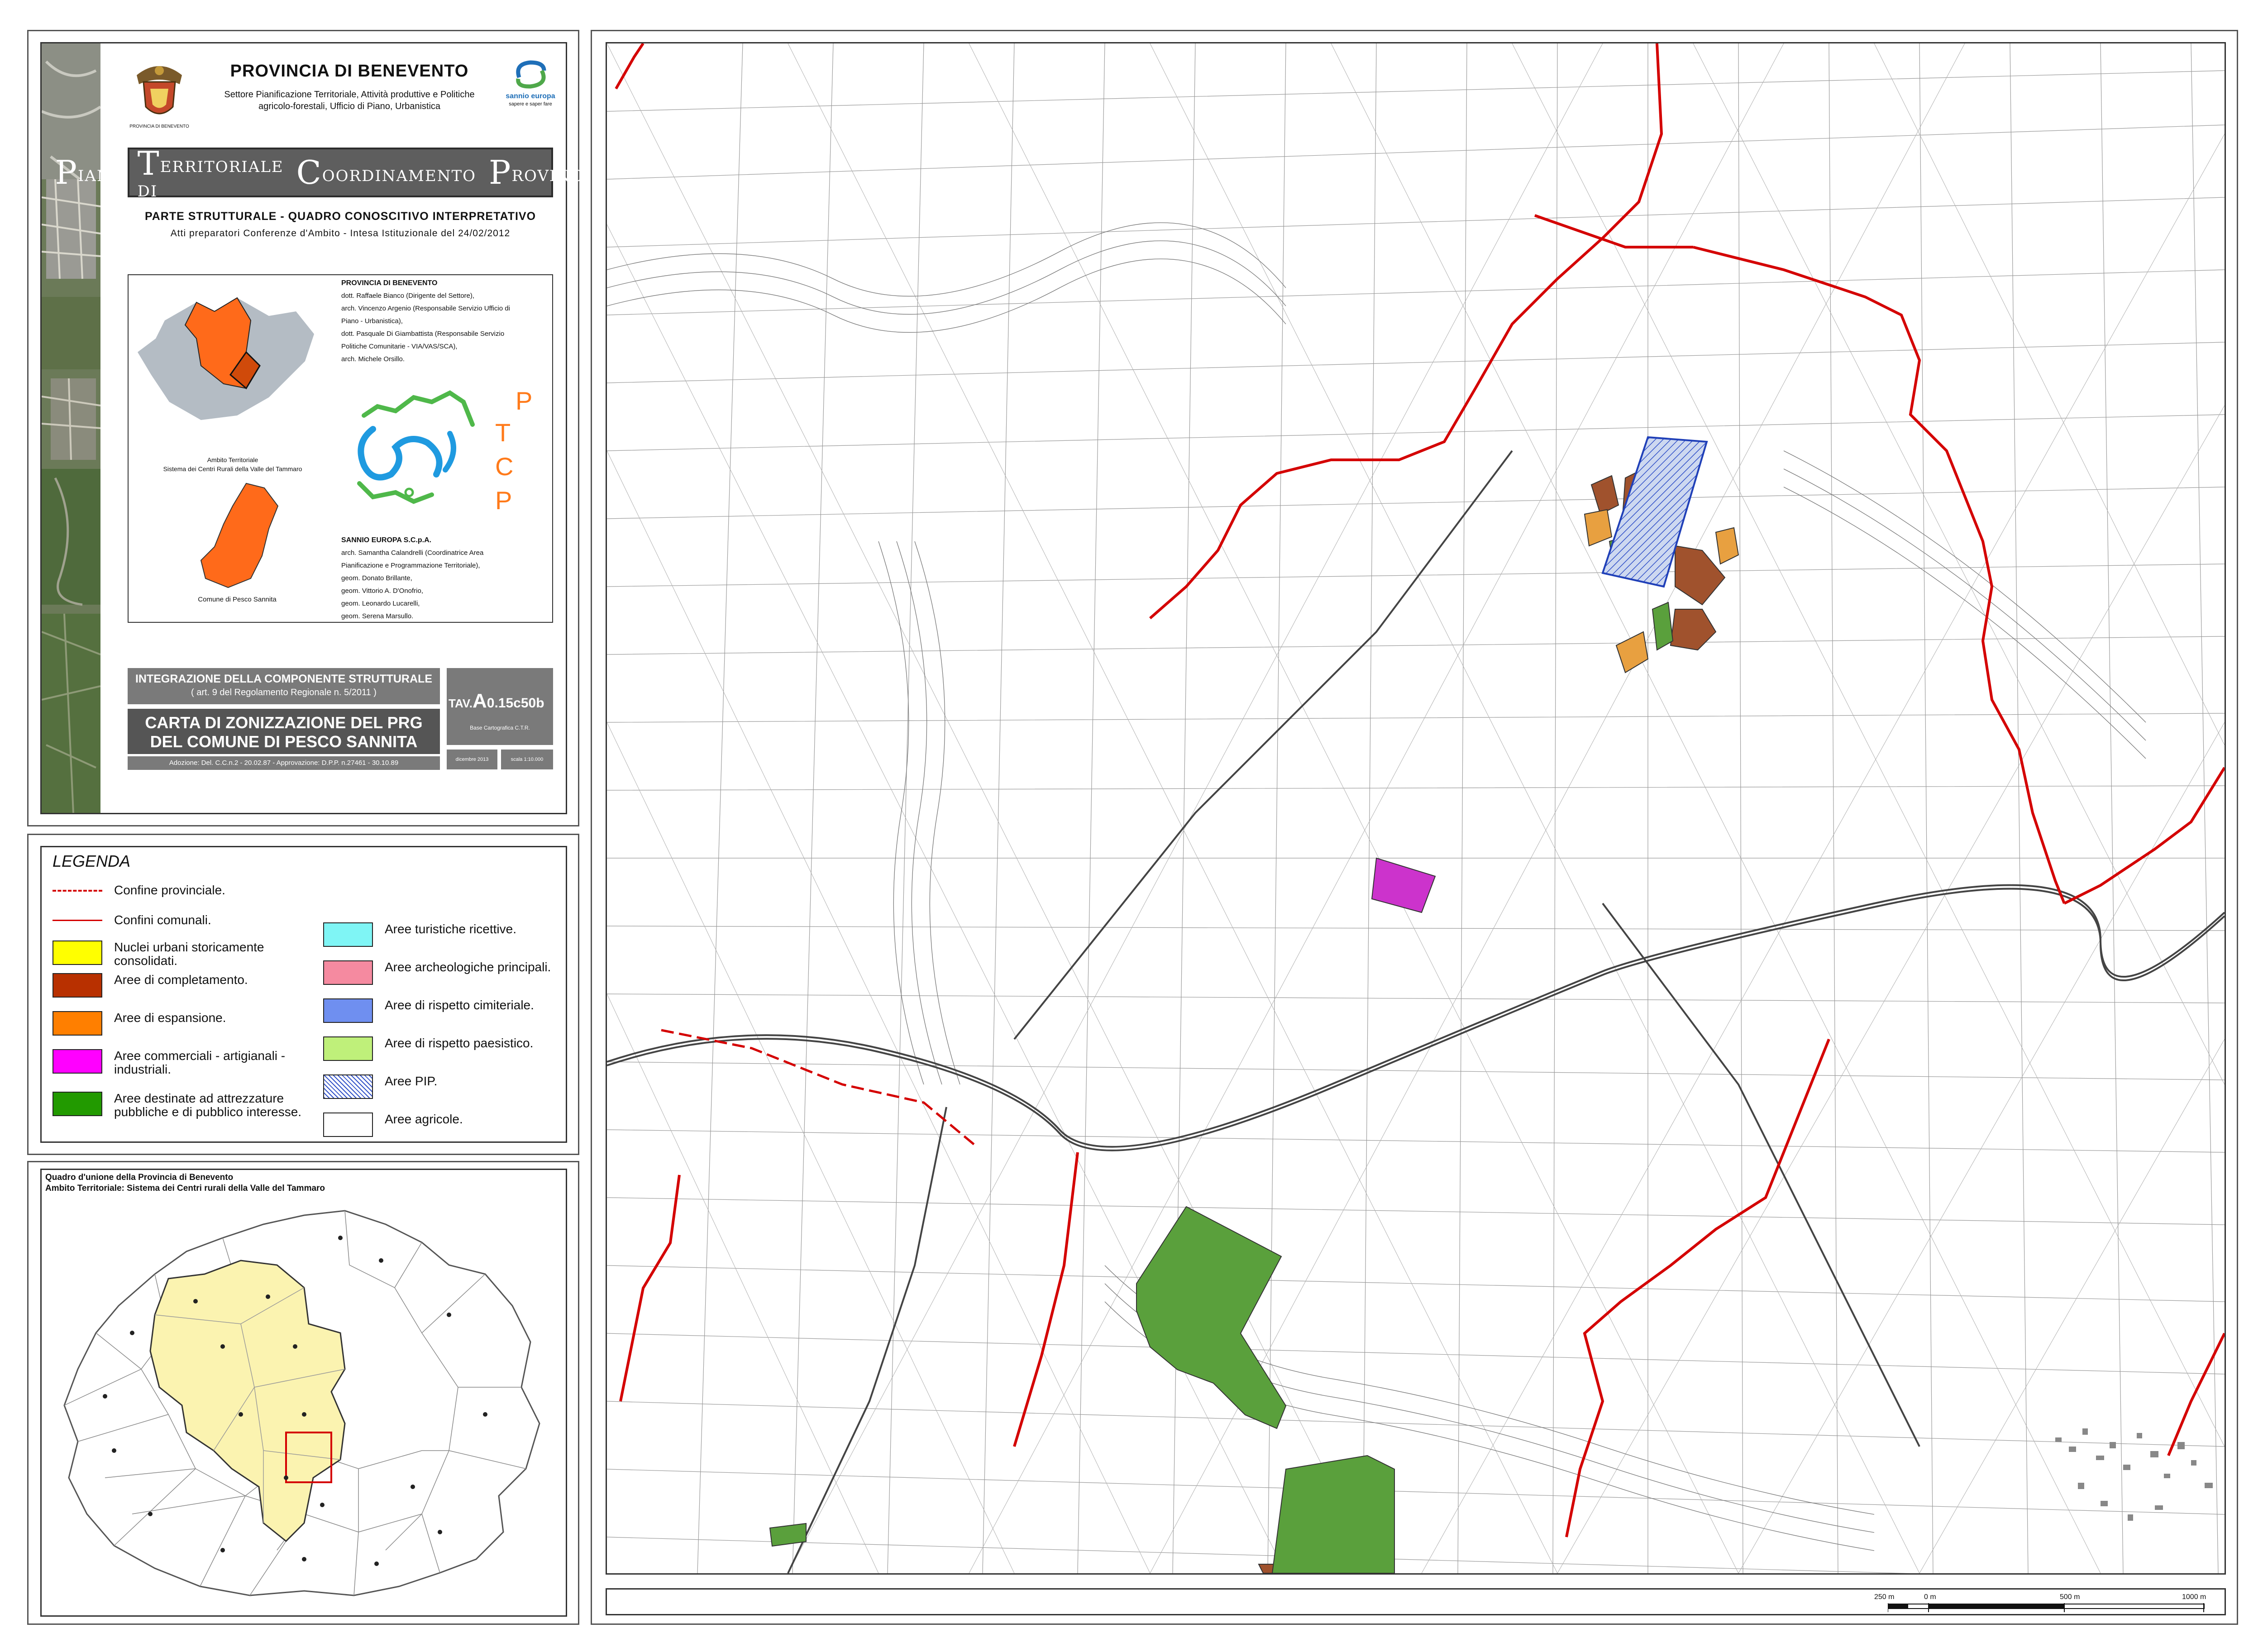  Describe the element at coordinates (301, 1403) in the screenshot. I see `overview-province-map` at that location.